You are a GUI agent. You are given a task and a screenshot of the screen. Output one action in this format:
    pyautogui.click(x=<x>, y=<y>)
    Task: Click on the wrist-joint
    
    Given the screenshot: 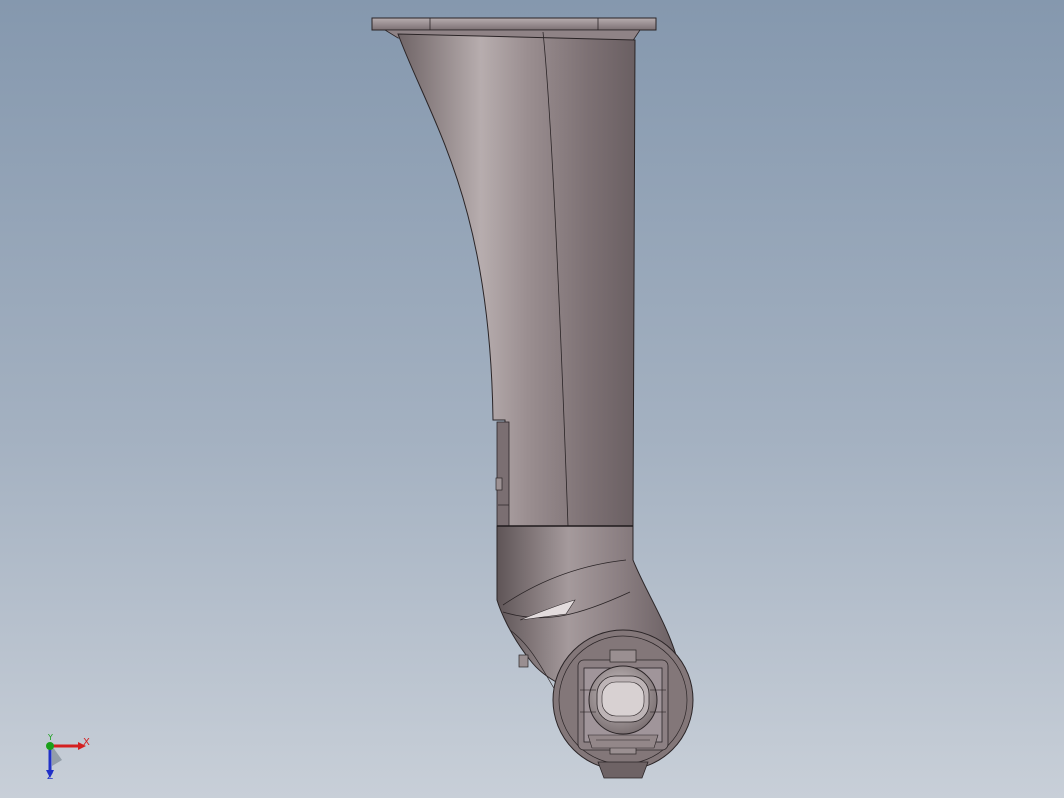 What is the action you would take?
    pyautogui.click(x=623, y=704)
    